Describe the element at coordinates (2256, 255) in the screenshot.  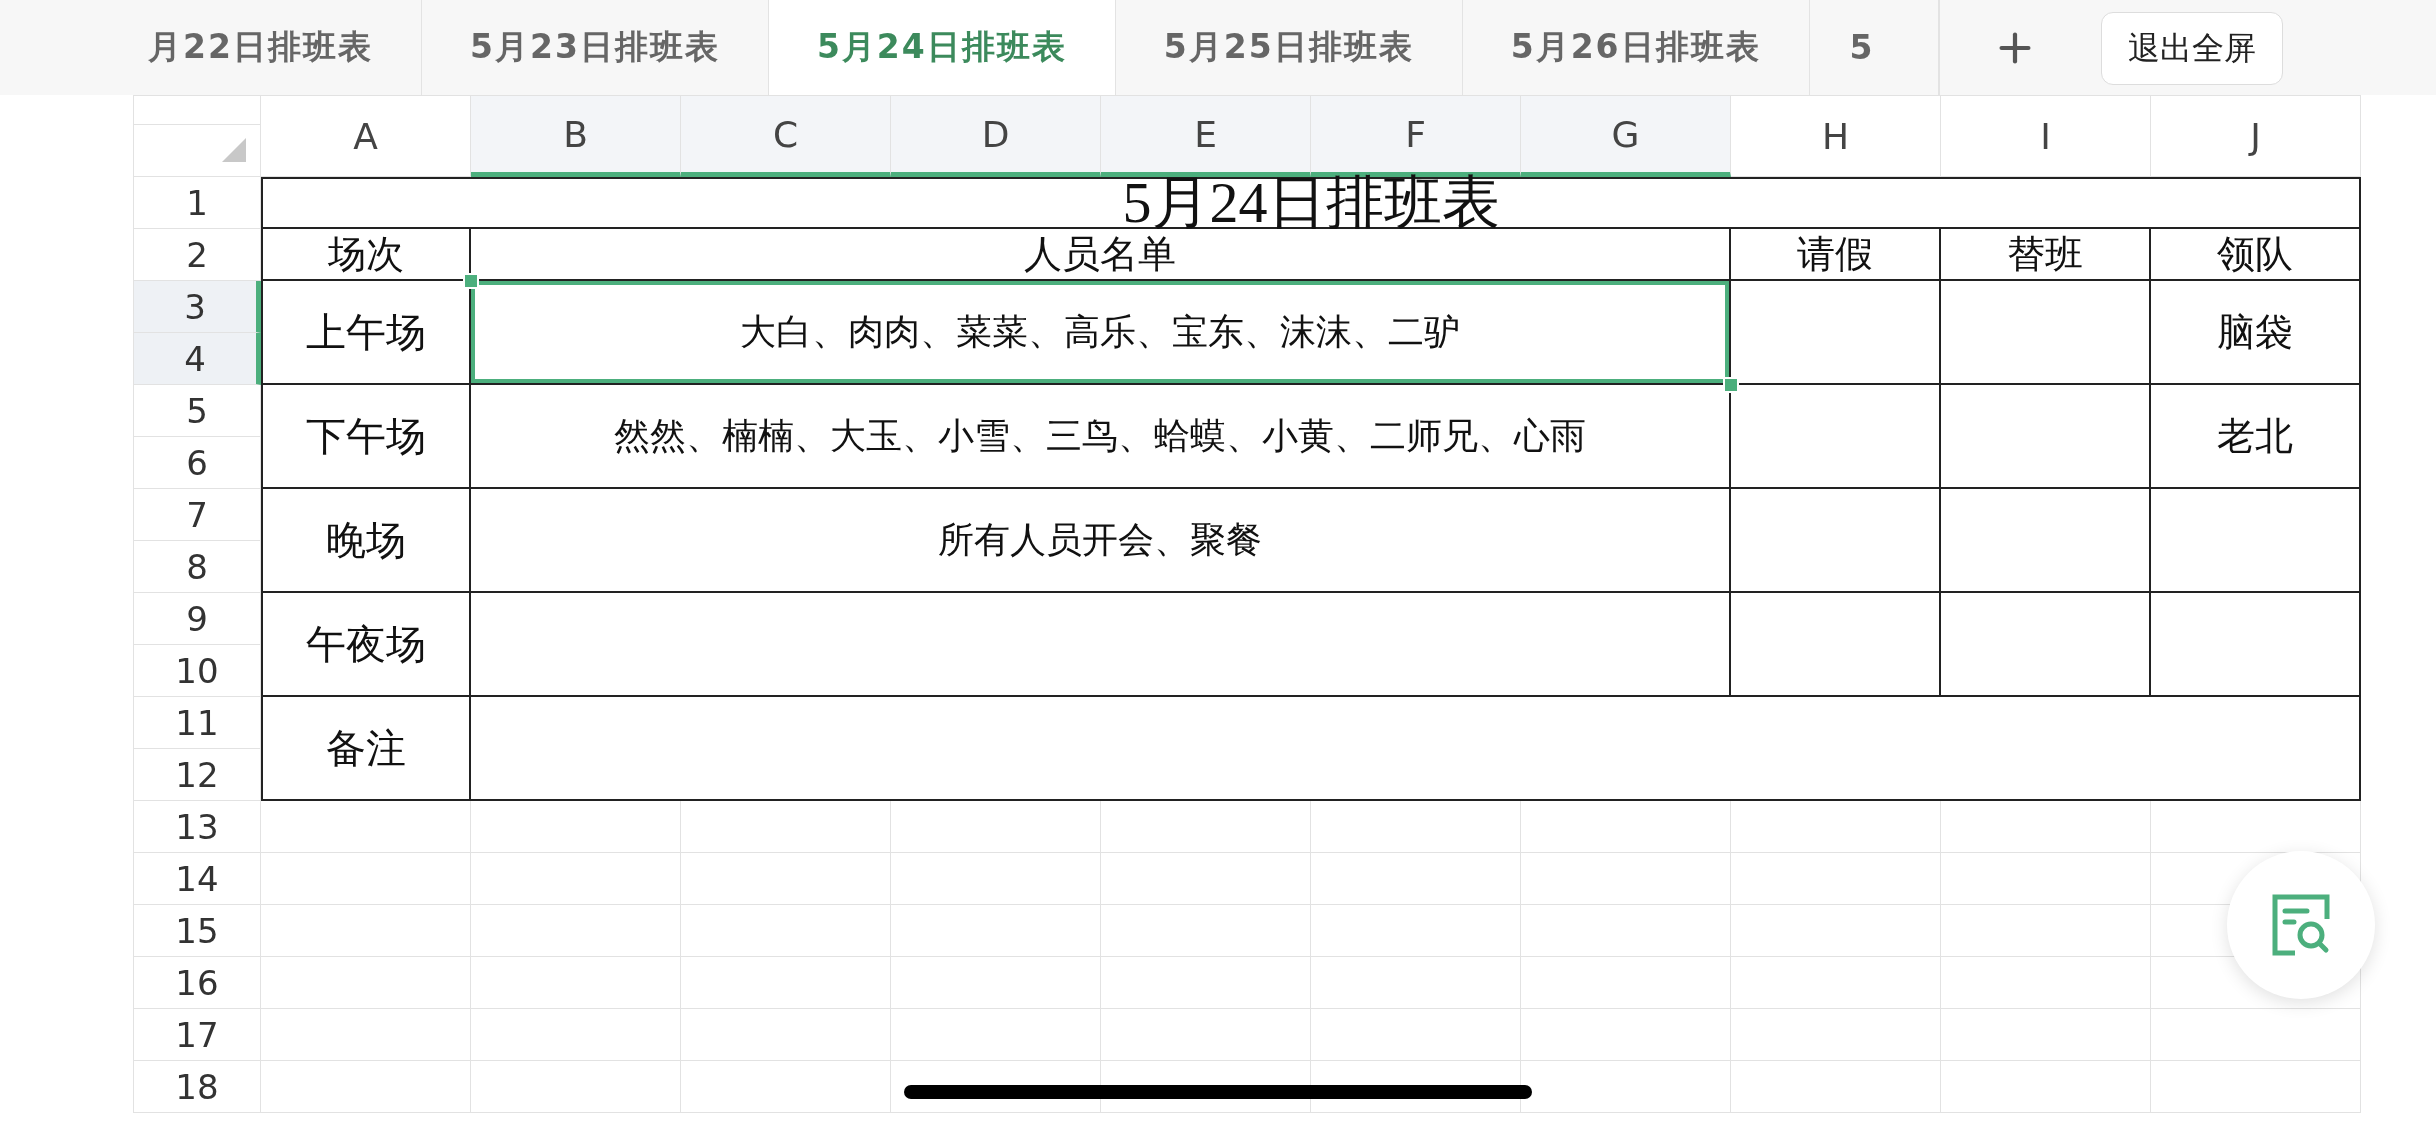
I see `column-heading: 领队` at that location.